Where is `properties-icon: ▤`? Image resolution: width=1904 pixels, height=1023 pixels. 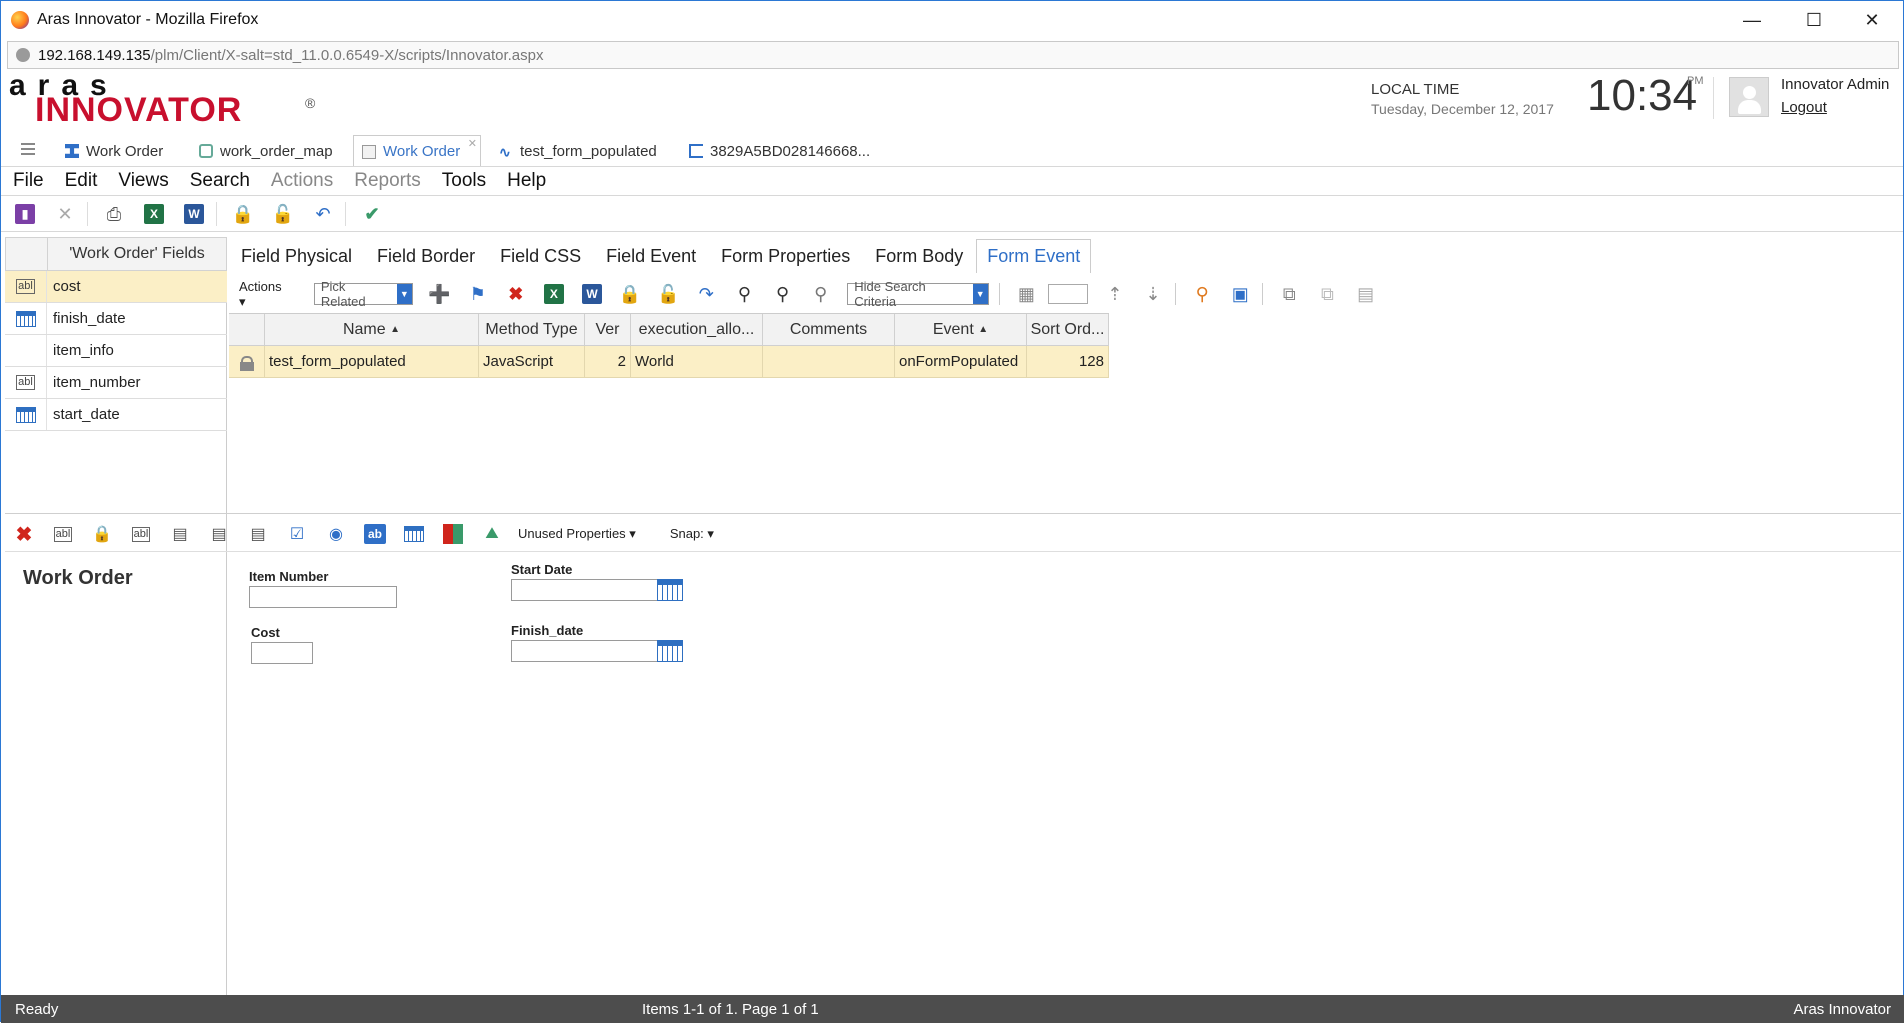 properties-icon: ▤ is located at coordinates (1365, 294).